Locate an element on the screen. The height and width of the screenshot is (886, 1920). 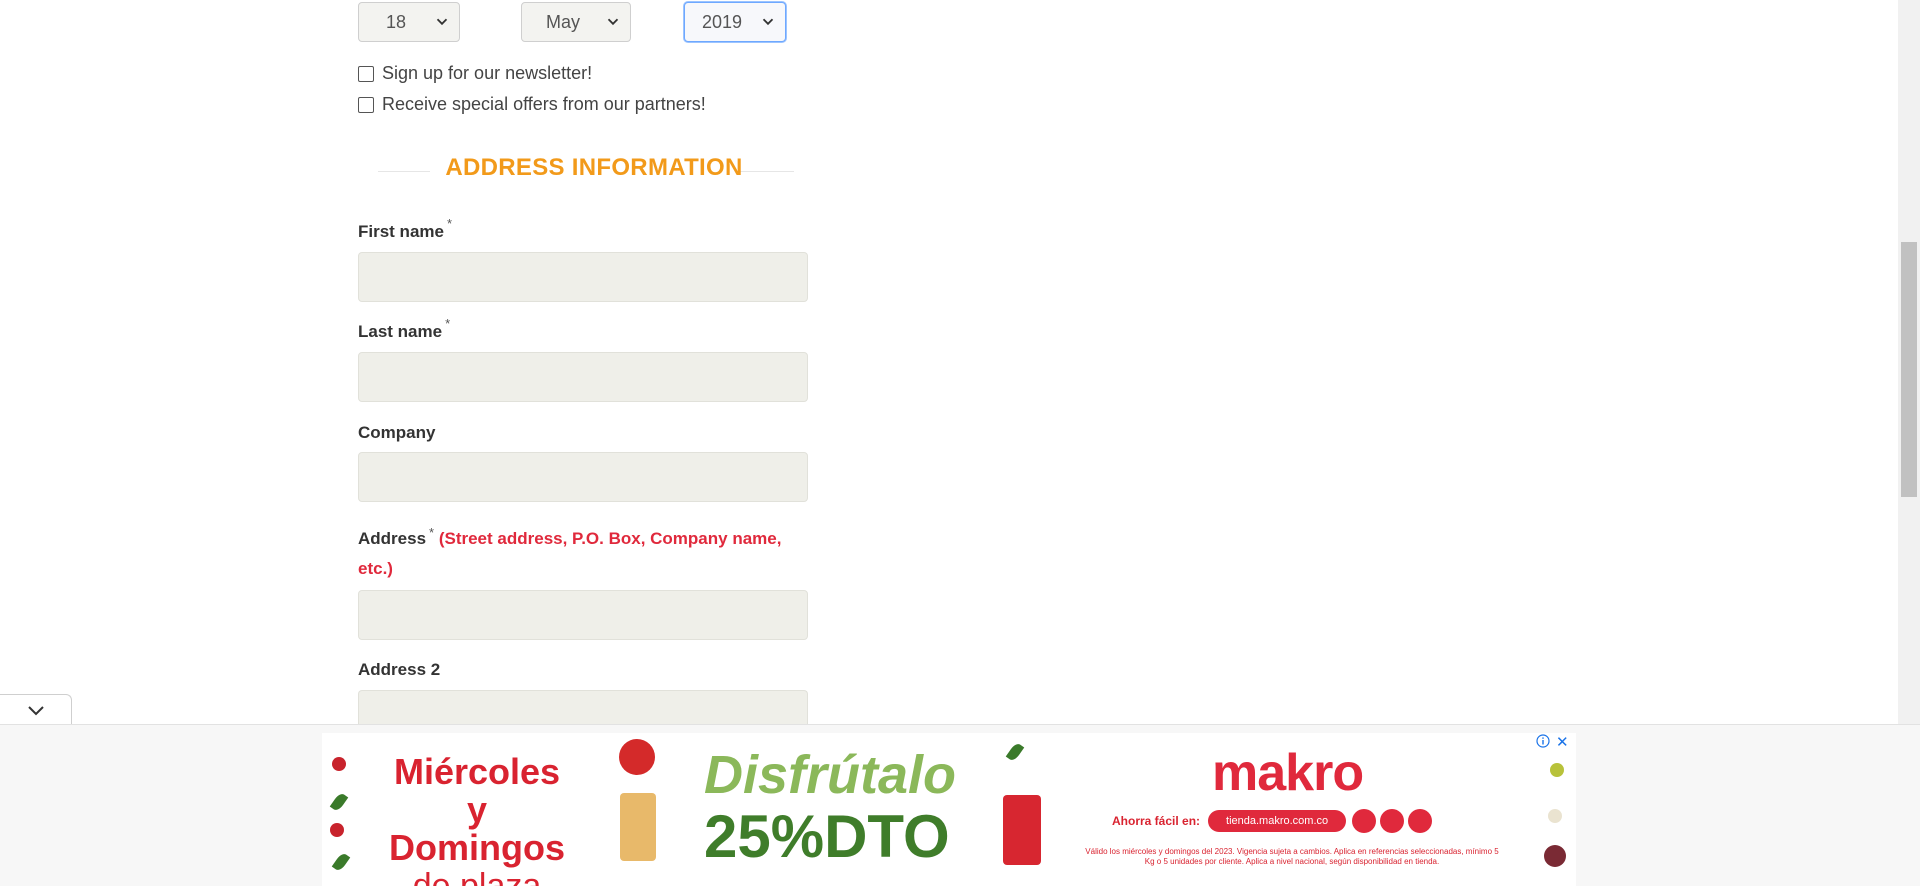
ad-url-pill: tienda.makro.com.co is located at coordinates (1277, 821).